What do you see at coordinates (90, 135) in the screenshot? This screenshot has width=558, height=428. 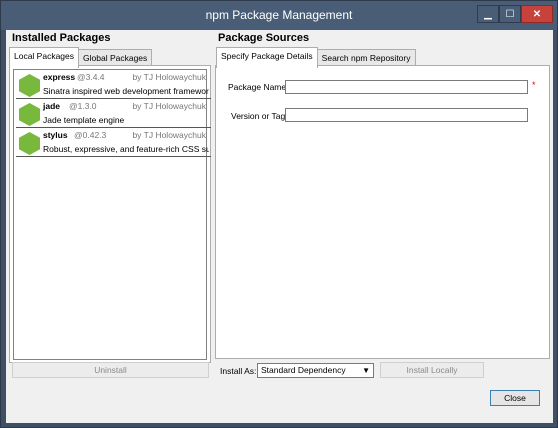 I see `package-version: @0.42.3` at bounding box center [90, 135].